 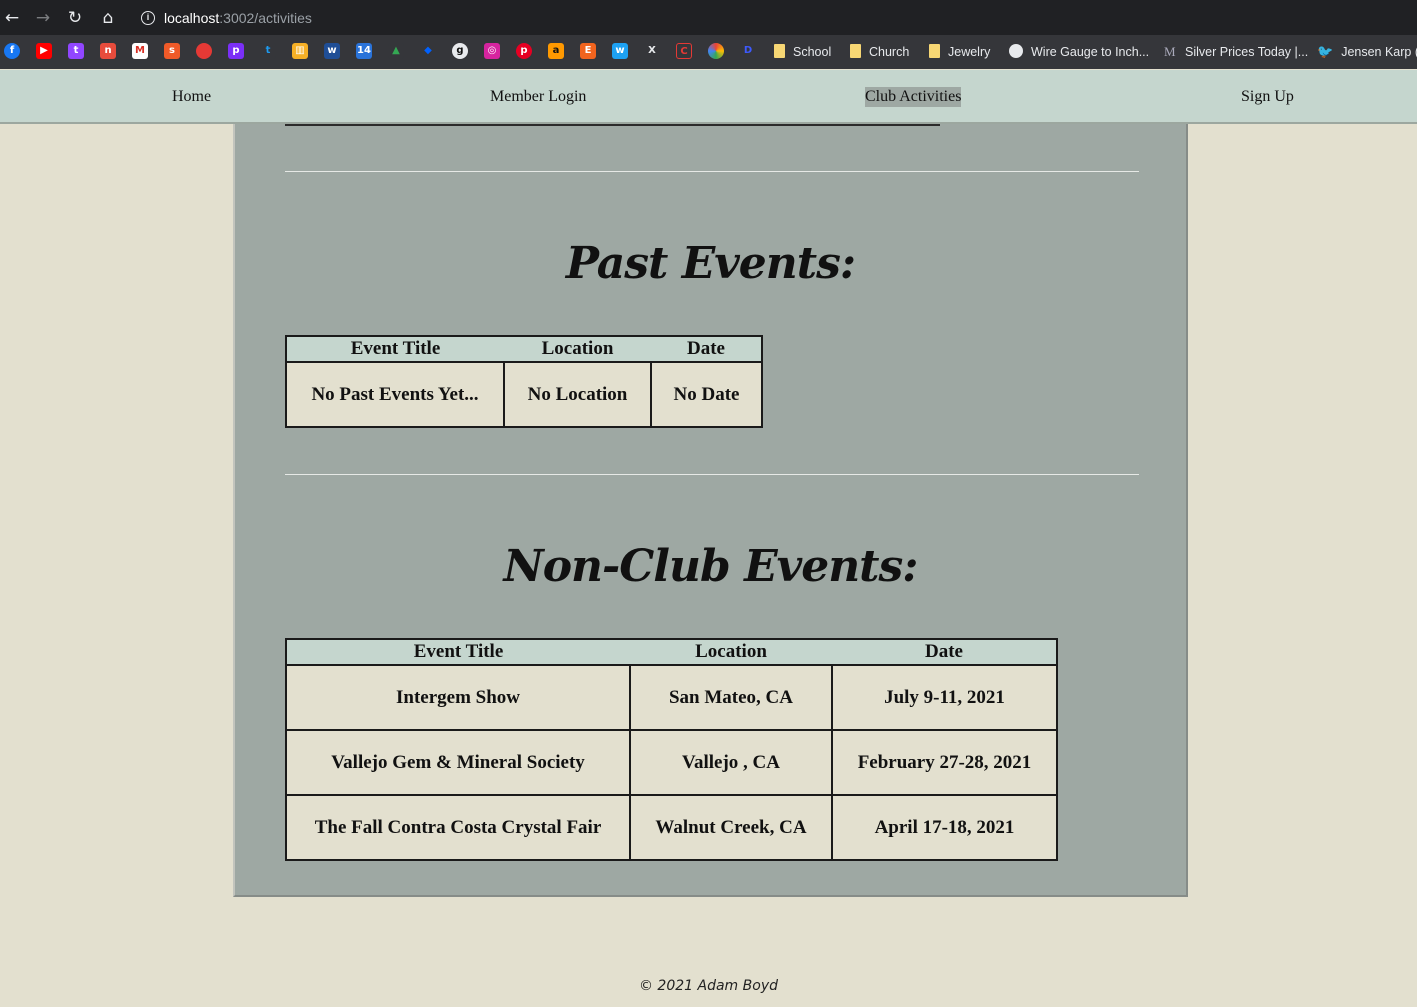 I want to click on forward-icon: →, so click(x=43, y=18).